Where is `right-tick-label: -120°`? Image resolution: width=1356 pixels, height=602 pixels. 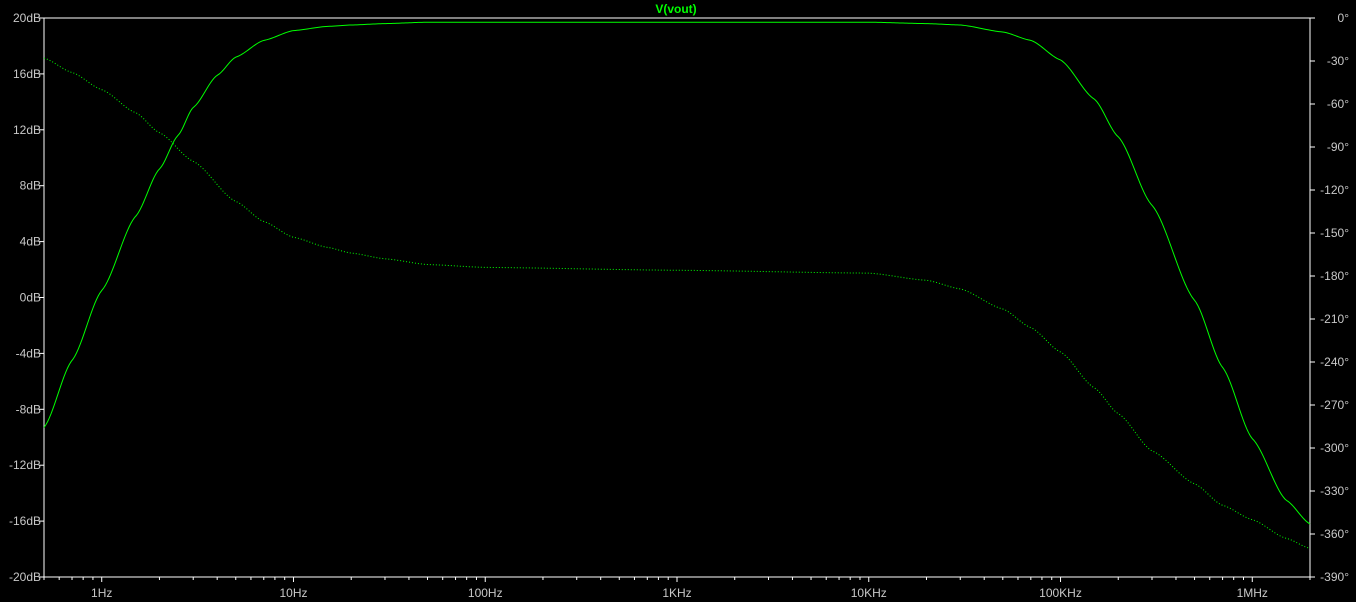
right-tick-label: -120° is located at coordinates (1334, 190).